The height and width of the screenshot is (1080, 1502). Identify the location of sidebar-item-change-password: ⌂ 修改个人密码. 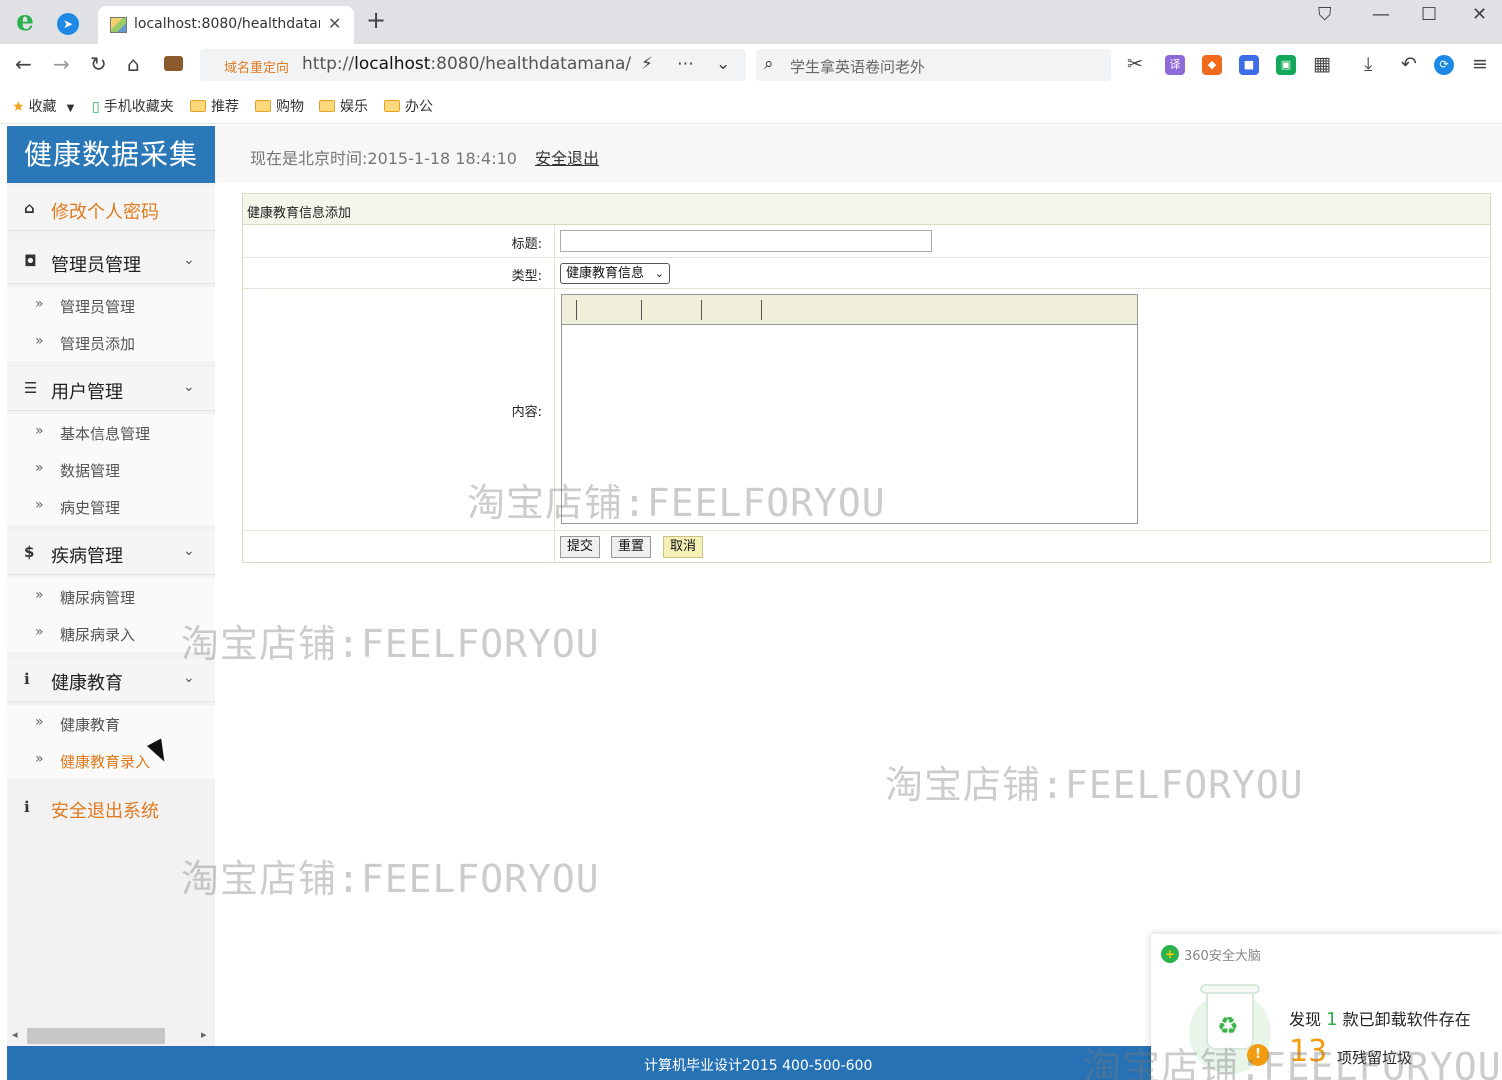
(111, 209).